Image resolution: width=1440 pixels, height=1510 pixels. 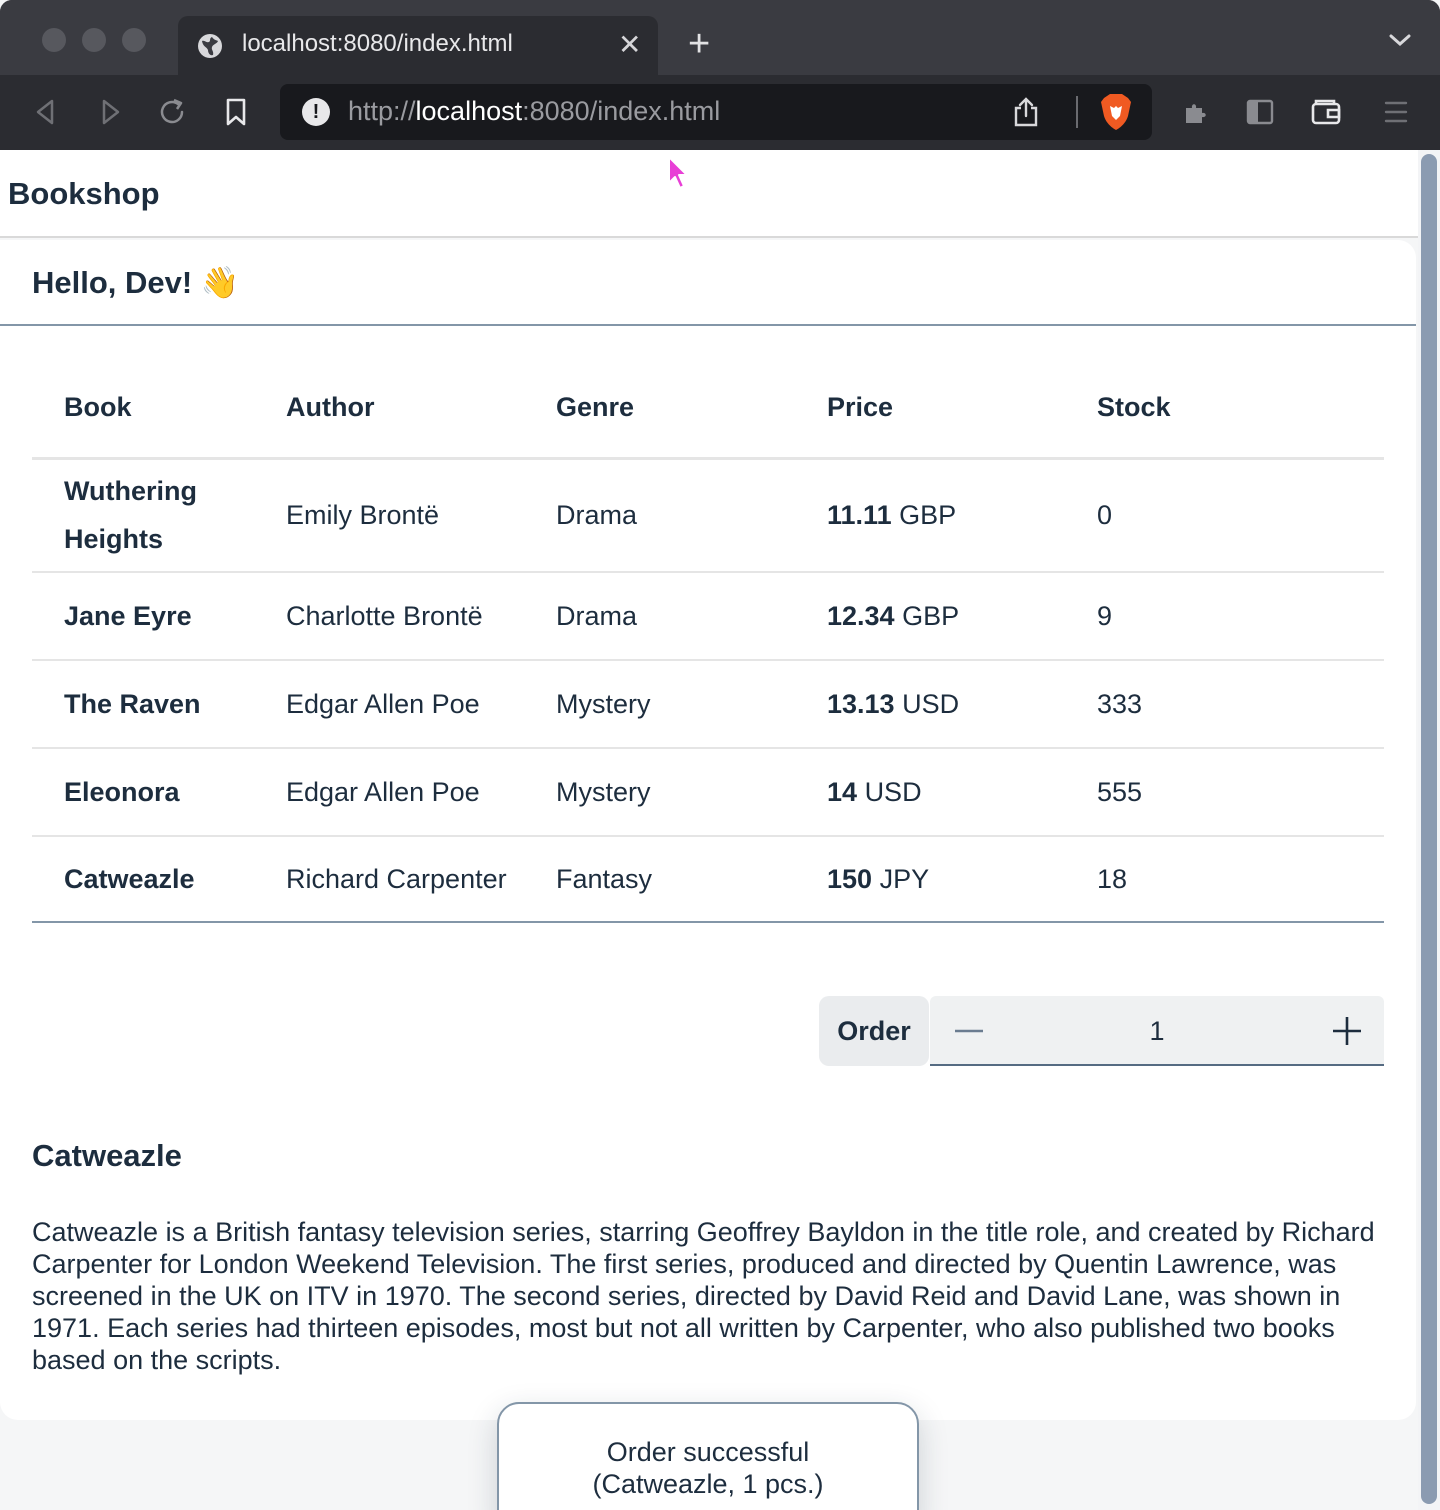 What do you see at coordinates (629, 45) in the screenshot?
I see `tab-close-icon: ✕` at bounding box center [629, 45].